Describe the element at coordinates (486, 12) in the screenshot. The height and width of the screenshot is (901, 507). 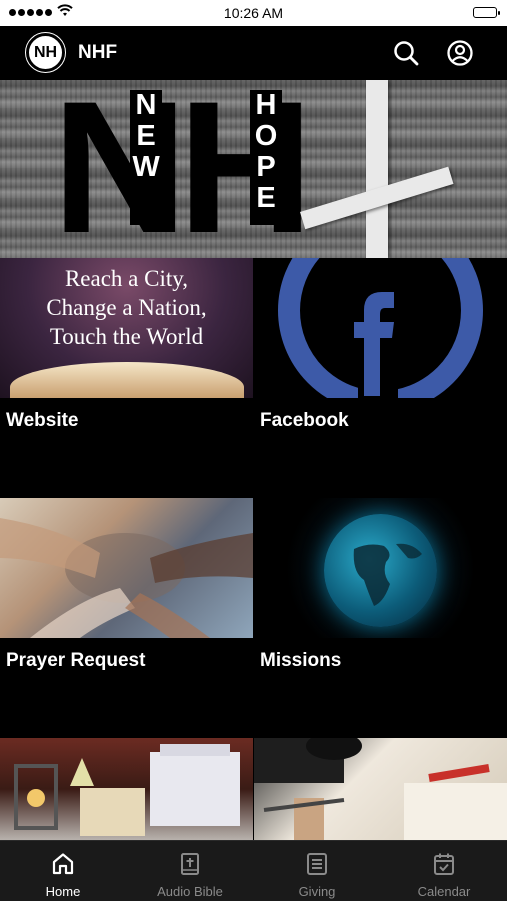
I see `battery-icon` at that location.